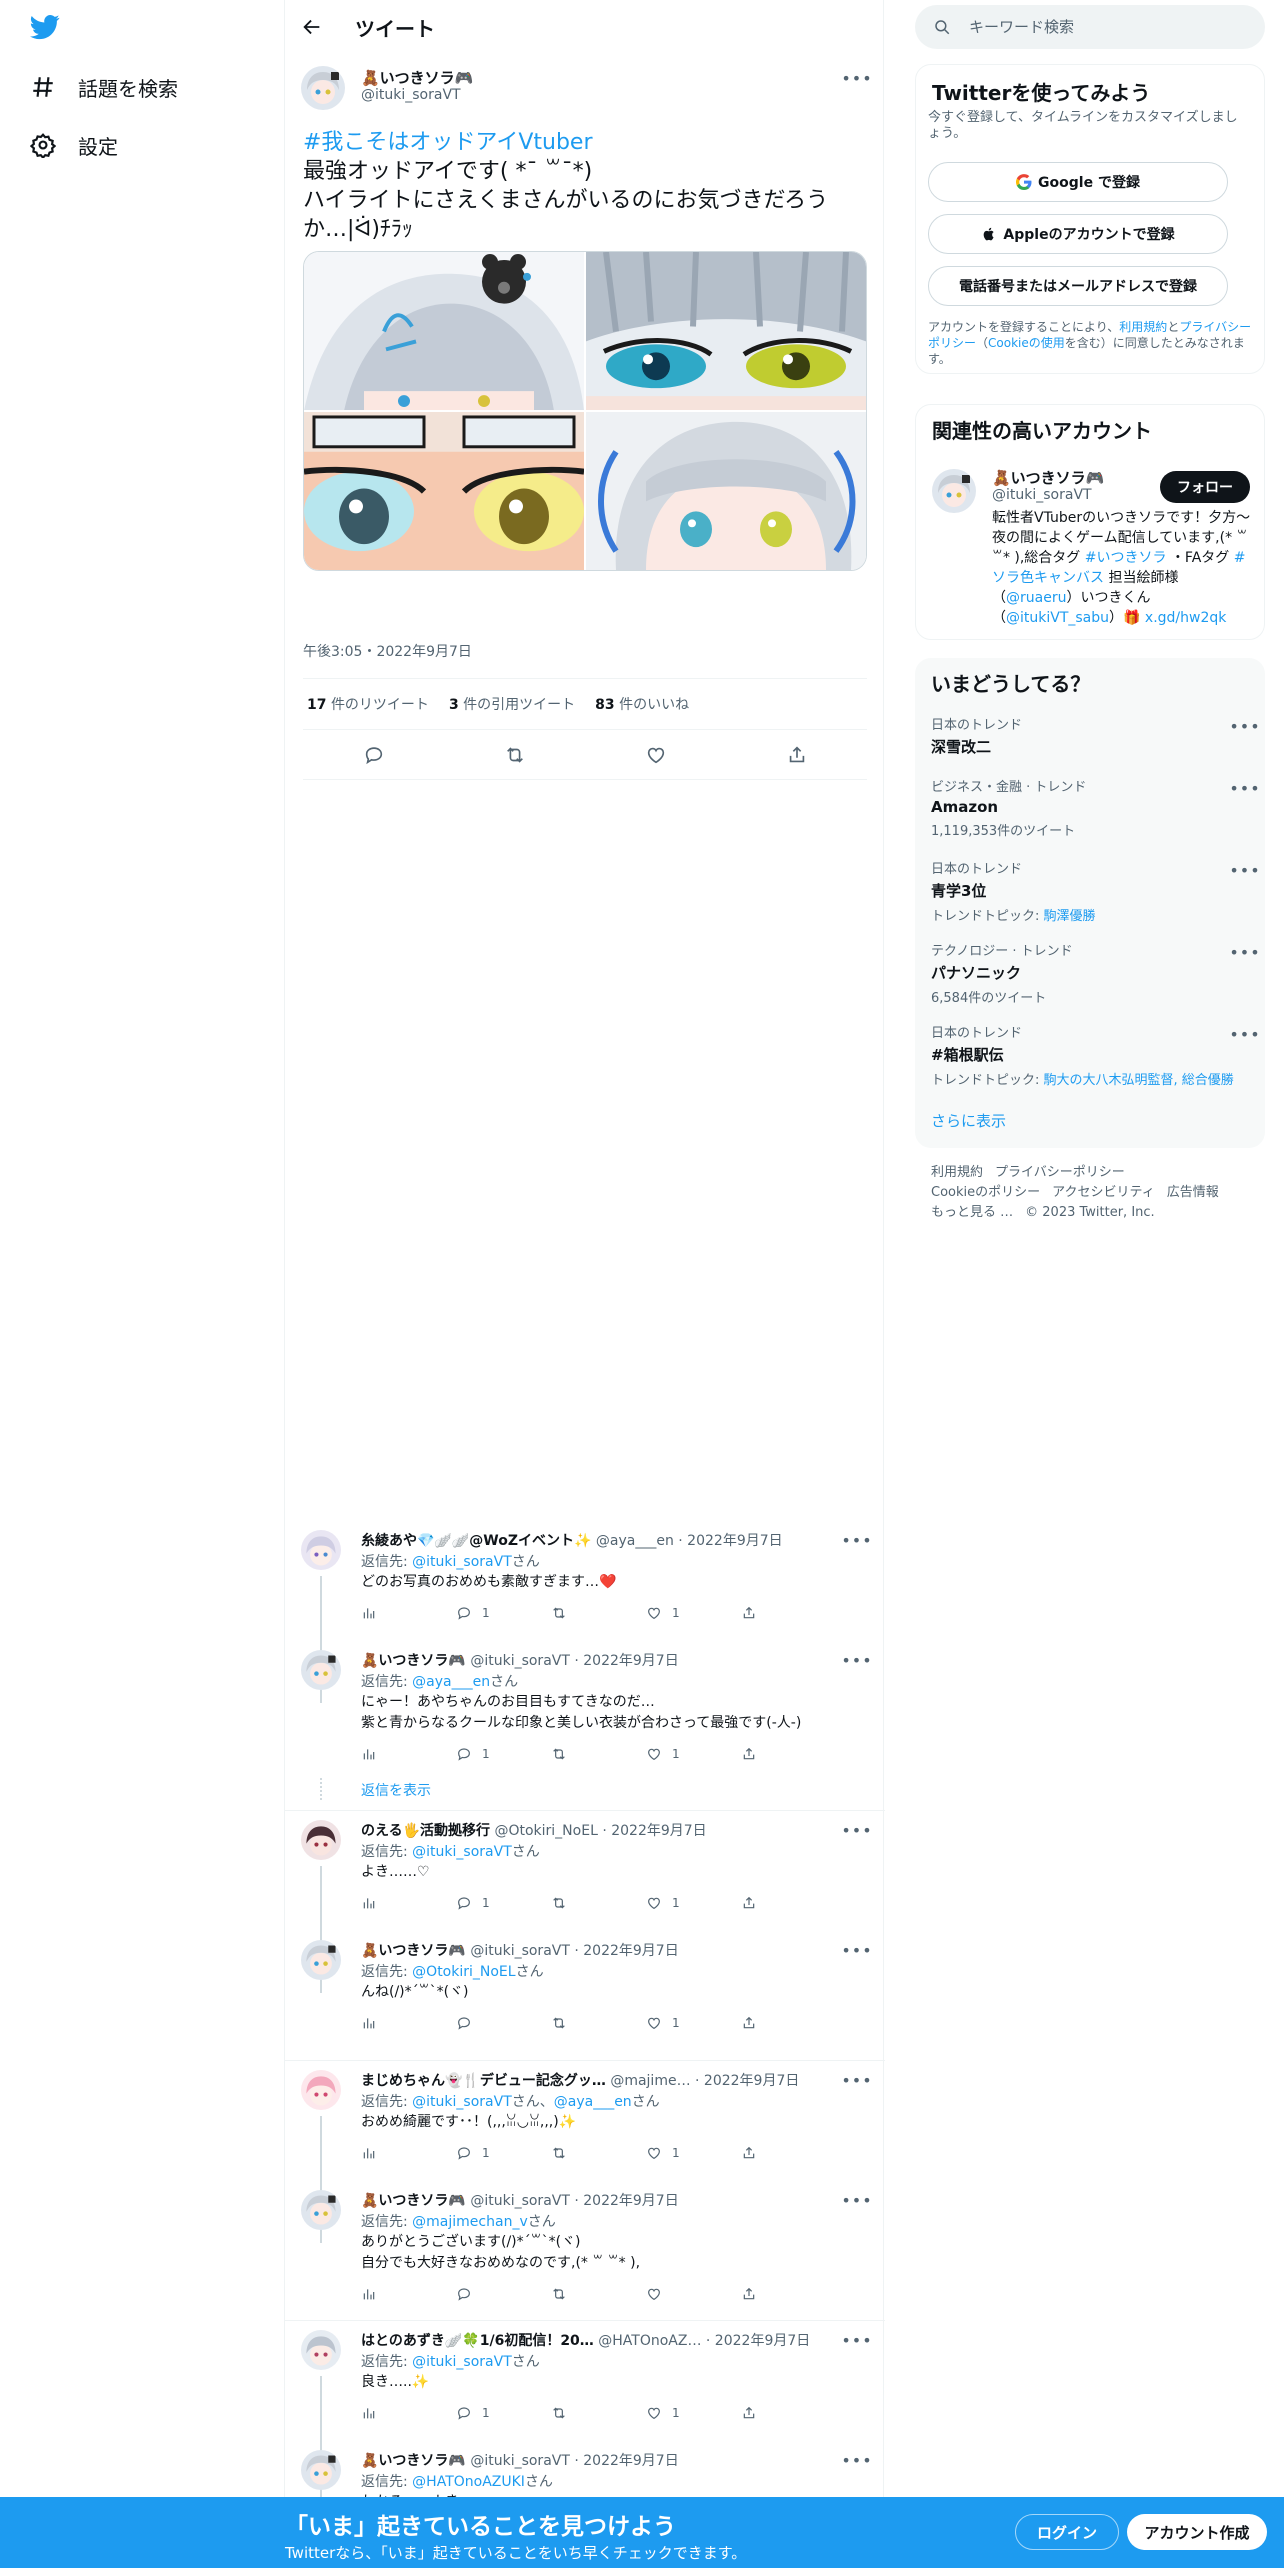  I want to click on reply-author-name: 糸綾あや💎🪽🪽@WoZイベント✨, so click(476, 1541).